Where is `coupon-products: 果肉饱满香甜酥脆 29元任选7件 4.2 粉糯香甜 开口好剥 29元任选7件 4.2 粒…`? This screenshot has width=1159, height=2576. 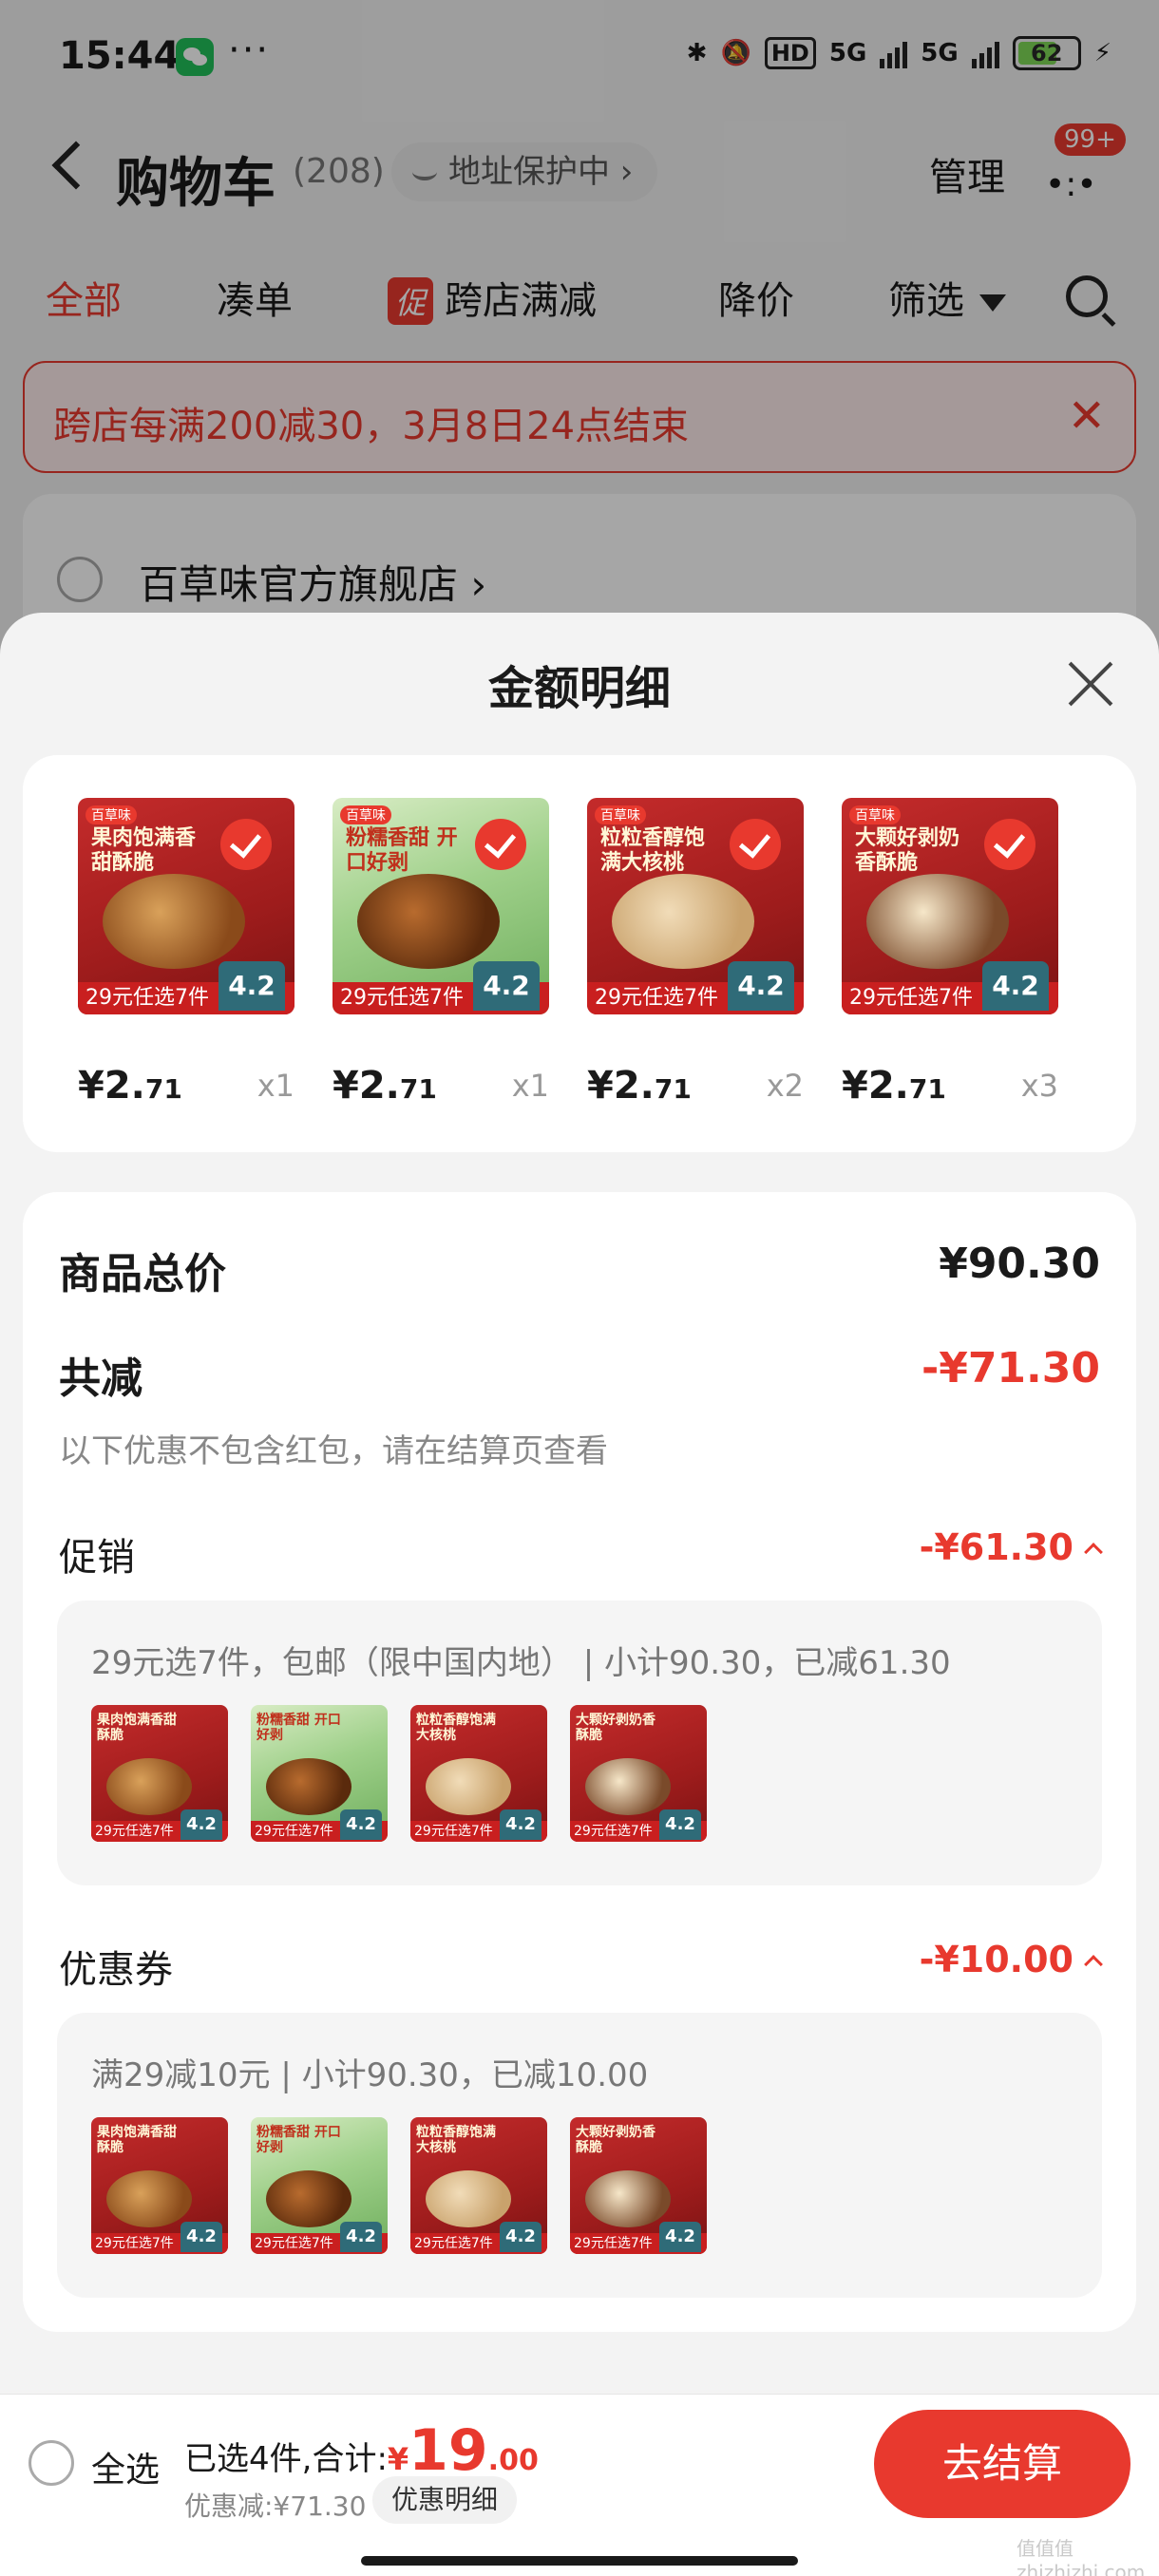
coupon-products: 果肉饱满香甜酥脆 29元任选7件 4.2 粉糯香甜 开口好剥 29元任选7件 4.2 粒… is located at coordinates (399, 2185).